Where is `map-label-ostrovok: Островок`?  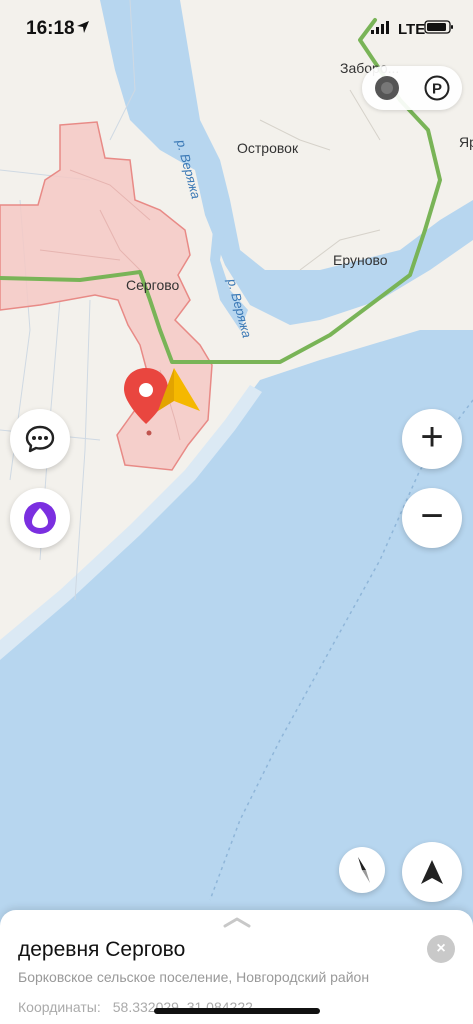 map-label-ostrovok: Островок is located at coordinates (268, 148).